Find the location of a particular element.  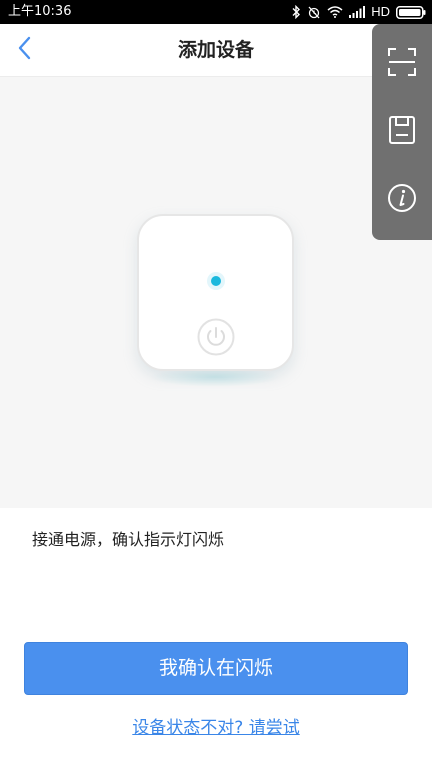

network-type-label: HD is located at coordinates (380, 11).